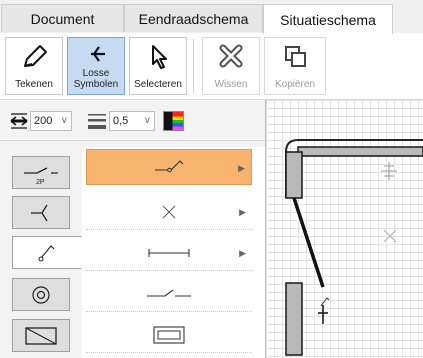 The image size is (423, 358). Describe the element at coordinates (308, 242) in the screenshot. I see `door-line` at that location.